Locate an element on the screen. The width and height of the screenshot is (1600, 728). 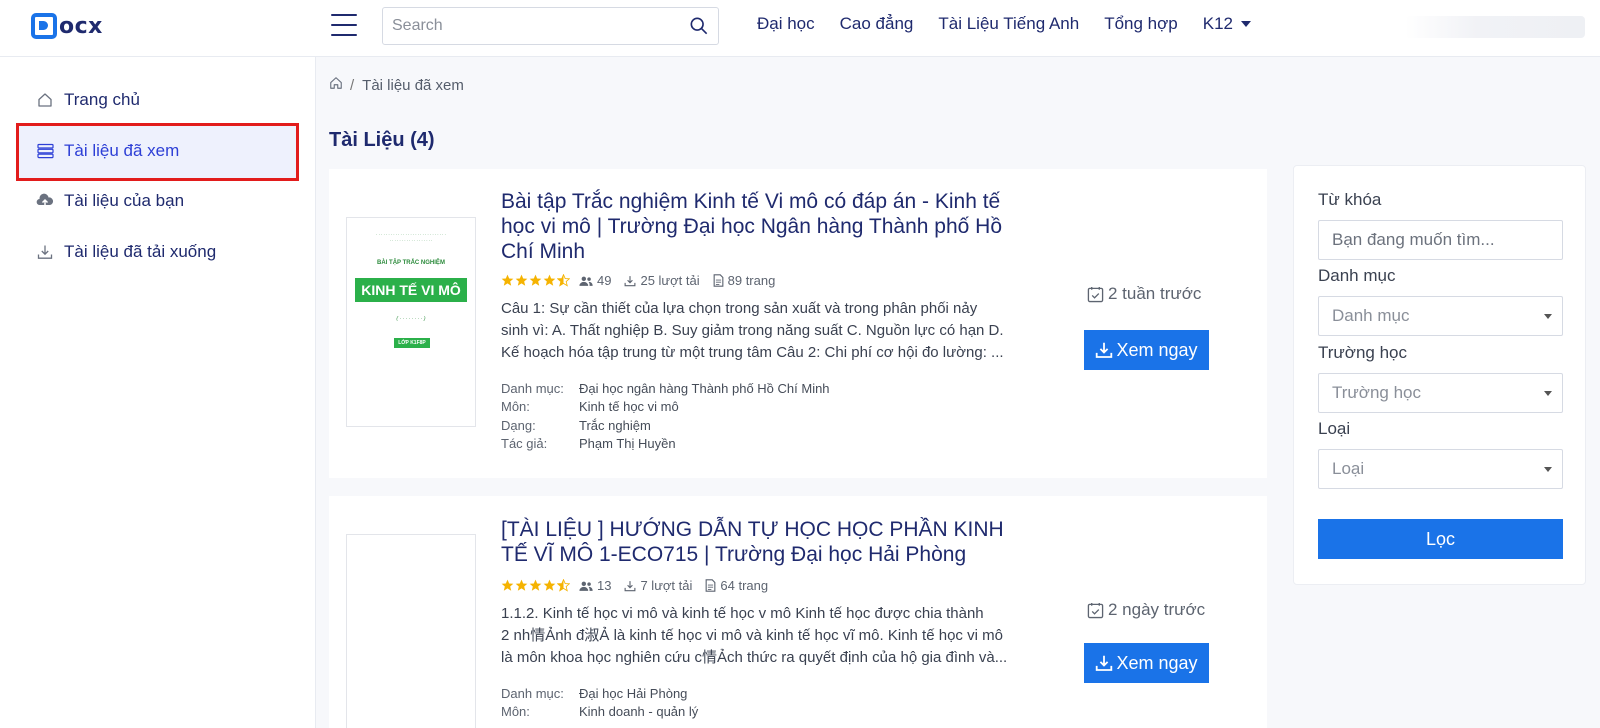
nav-cao-dang: Cao đẳng is located at coordinates (877, 24).